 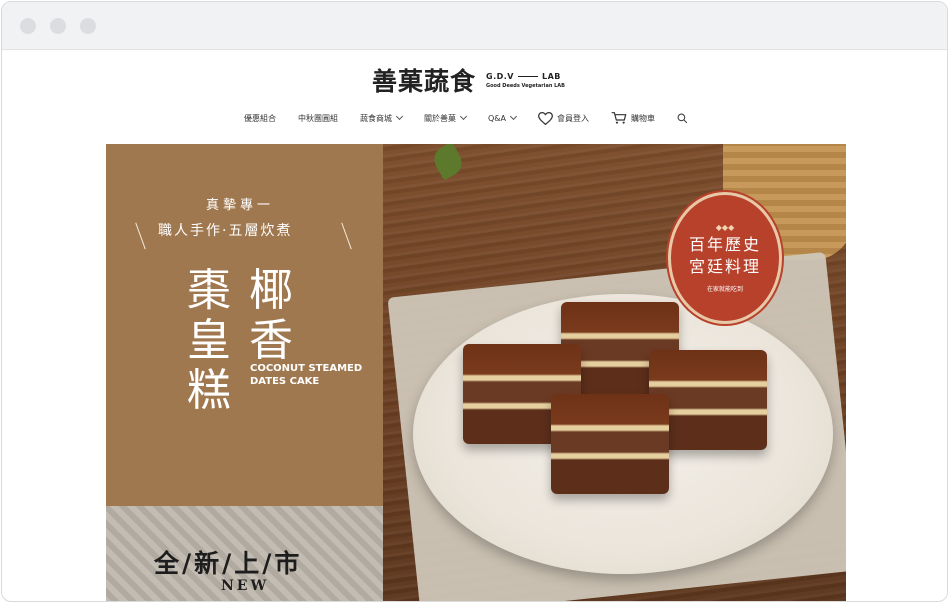 I want to click on cart-link: 購物車, so click(x=633, y=118).